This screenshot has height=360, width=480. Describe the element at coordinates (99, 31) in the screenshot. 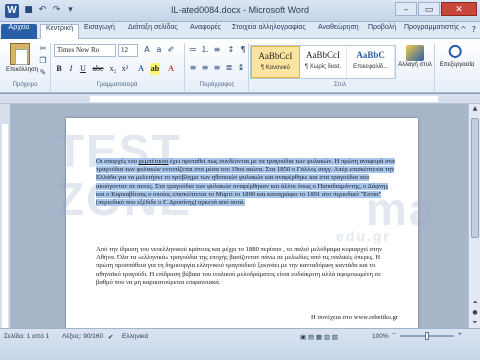

I see `tab-insert: Εισαγωγή` at that location.